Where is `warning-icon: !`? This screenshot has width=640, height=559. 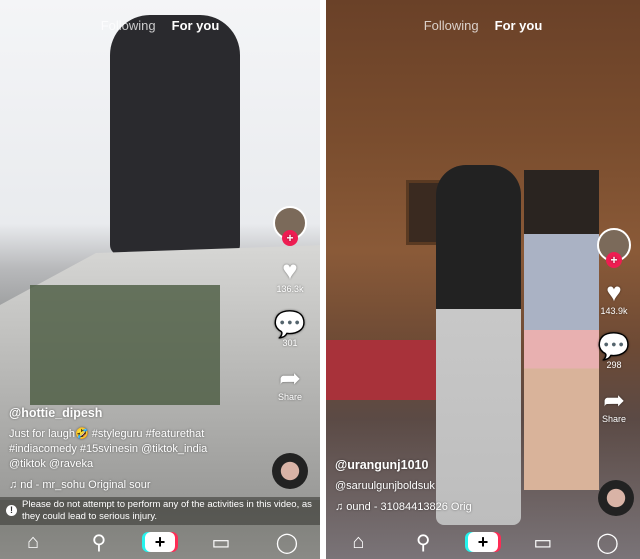
warning-icon: ! is located at coordinates (11, 510).